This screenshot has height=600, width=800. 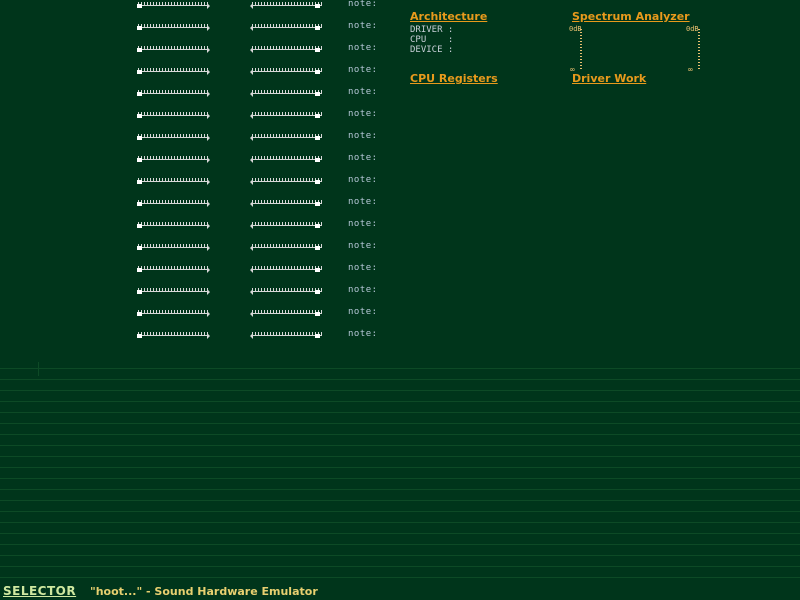 What do you see at coordinates (631, 16) in the screenshot?
I see `spectrum-analyzer-title: Spectrum Analyzer` at bounding box center [631, 16].